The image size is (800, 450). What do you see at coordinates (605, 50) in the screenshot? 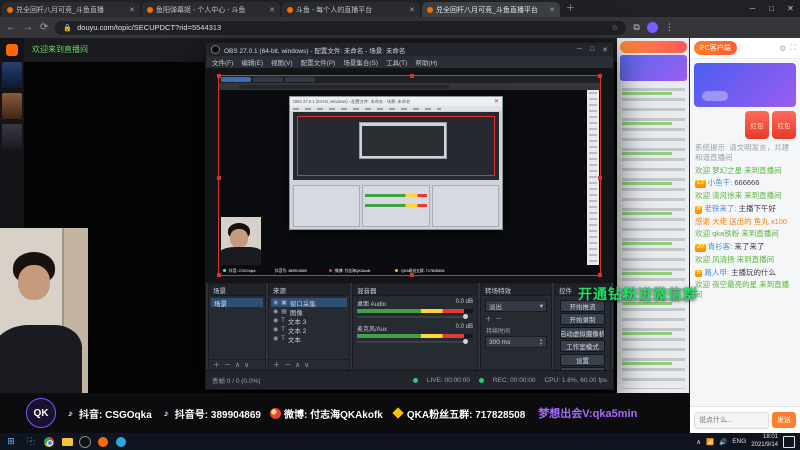
I see `obs-close-button: ✕` at bounding box center [605, 50].